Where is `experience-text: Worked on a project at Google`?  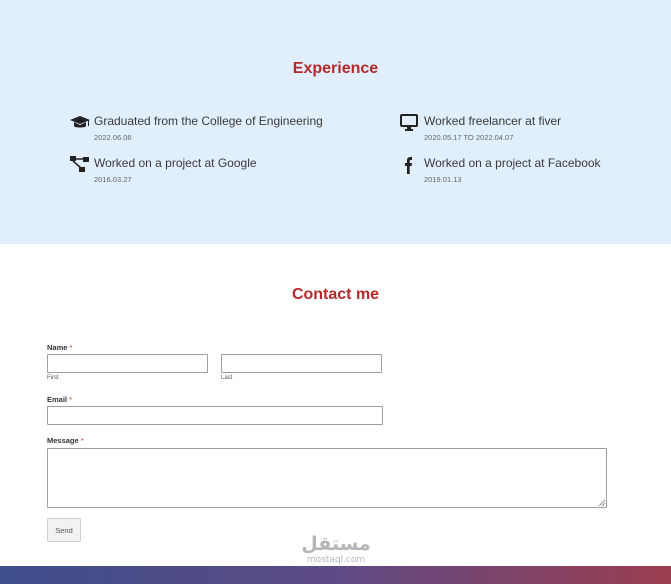
experience-text: Worked on a project at Google is located at coordinates (175, 163).